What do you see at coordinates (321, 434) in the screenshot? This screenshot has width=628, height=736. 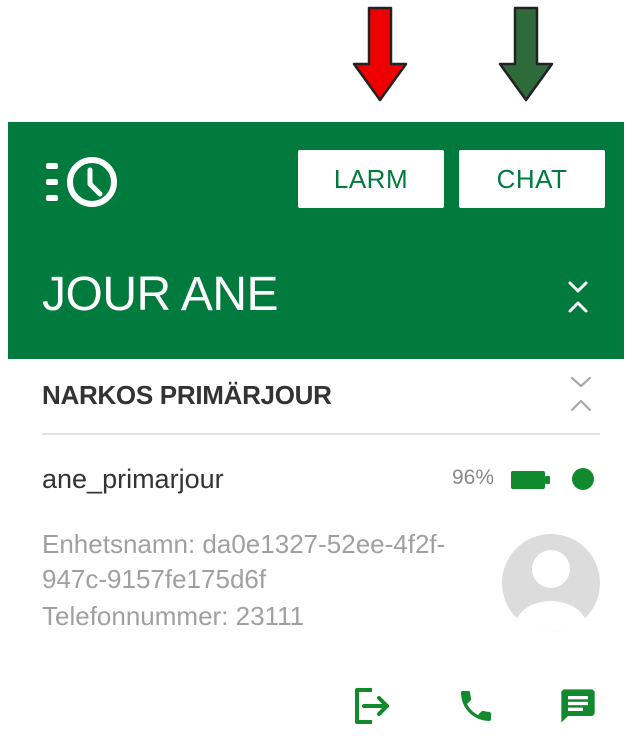 I see `section-divider` at bounding box center [321, 434].